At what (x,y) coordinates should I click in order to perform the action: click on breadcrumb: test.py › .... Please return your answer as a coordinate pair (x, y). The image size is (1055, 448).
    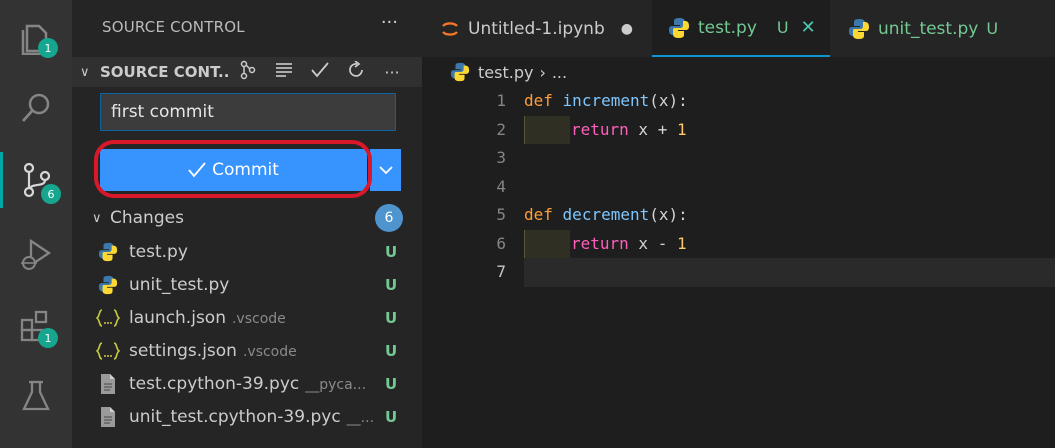
    Looking at the image, I should click on (508, 72).